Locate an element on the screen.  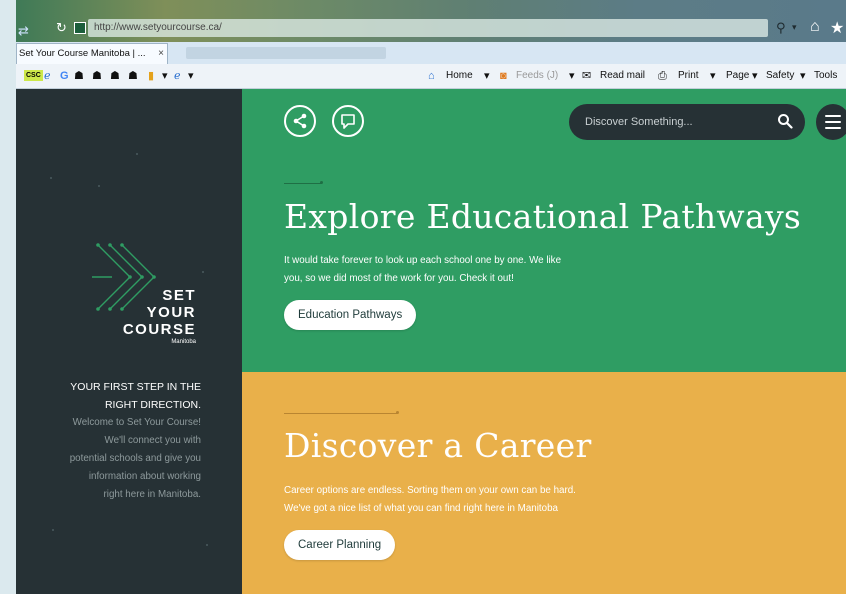
back-forward-icon: ⇄ is located at coordinates (23, 31).